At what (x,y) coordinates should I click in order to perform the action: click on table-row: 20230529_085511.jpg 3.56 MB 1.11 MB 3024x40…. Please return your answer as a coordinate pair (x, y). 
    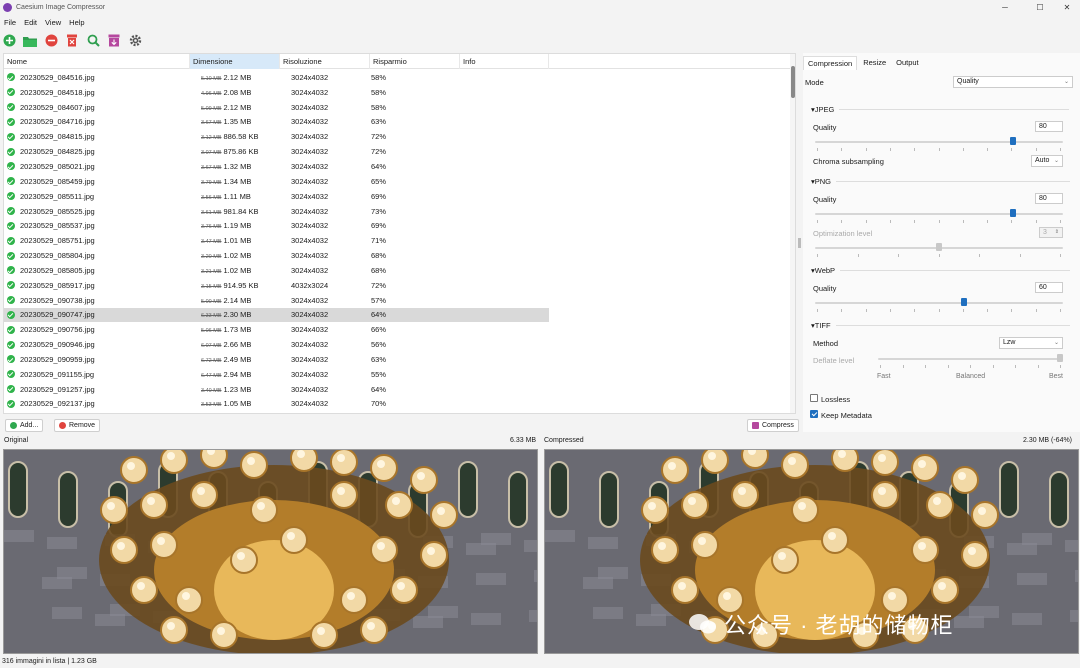
    Looking at the image, I should click on (397, 196).